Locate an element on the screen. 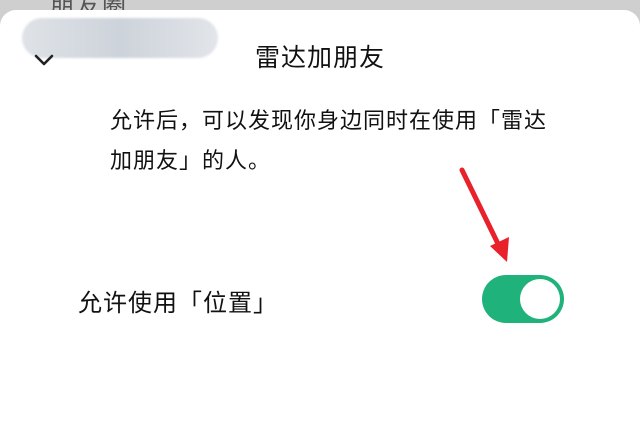 The height and width of the screenshot is (445, 640). location-permission-toggle is located at coordinates (523, 299).